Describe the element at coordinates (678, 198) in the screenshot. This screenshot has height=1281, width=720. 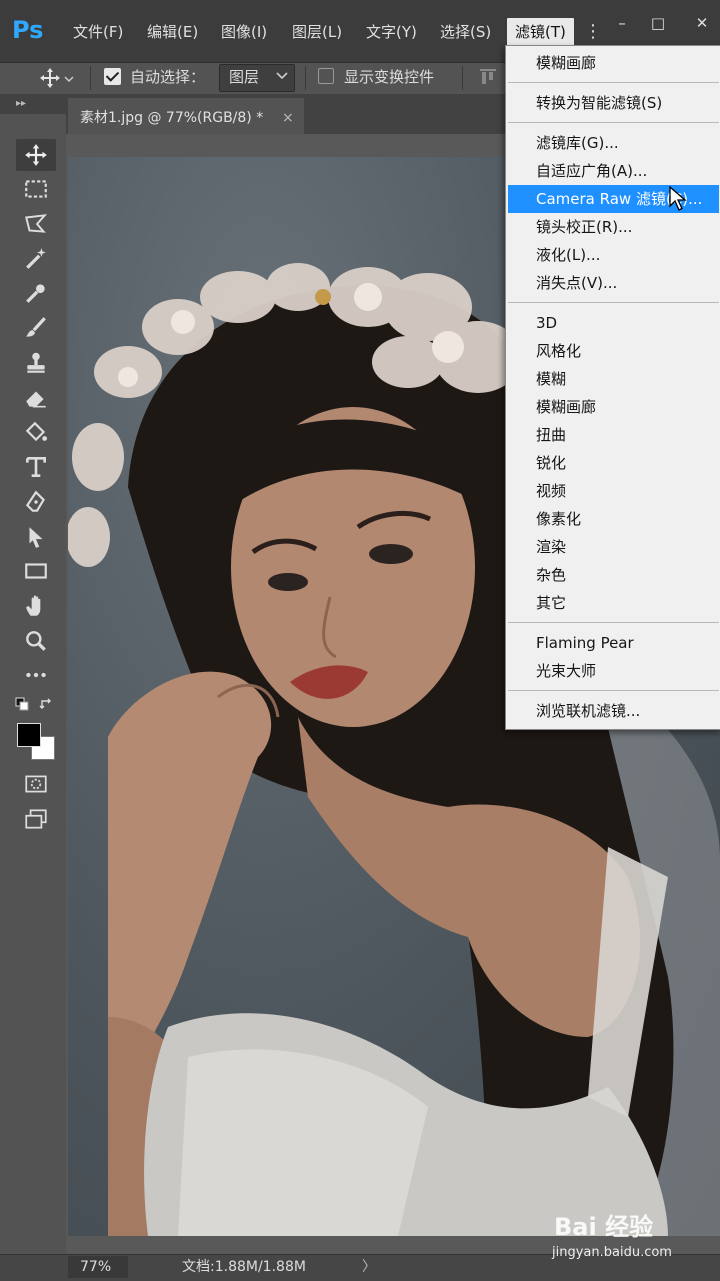
I see `mouse-pointer-icon` at that location.